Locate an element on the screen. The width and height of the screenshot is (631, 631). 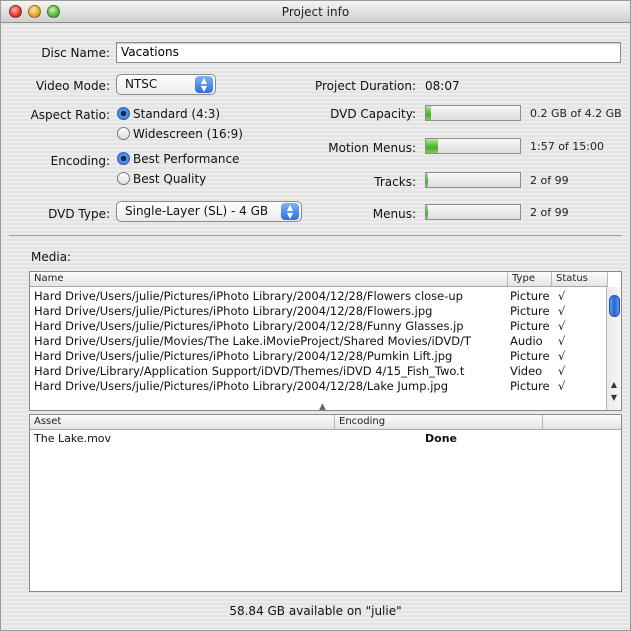
available-space-status: 58.84 GB available on "julie" is located at coordinates (315, 611).